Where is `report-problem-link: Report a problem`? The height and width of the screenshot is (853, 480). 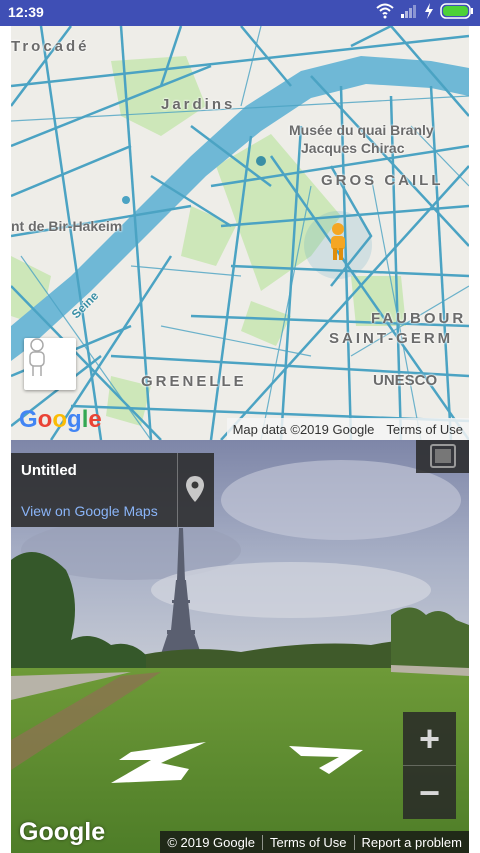 report-problem-link: Report a problem is located at coordinates (411, 842).